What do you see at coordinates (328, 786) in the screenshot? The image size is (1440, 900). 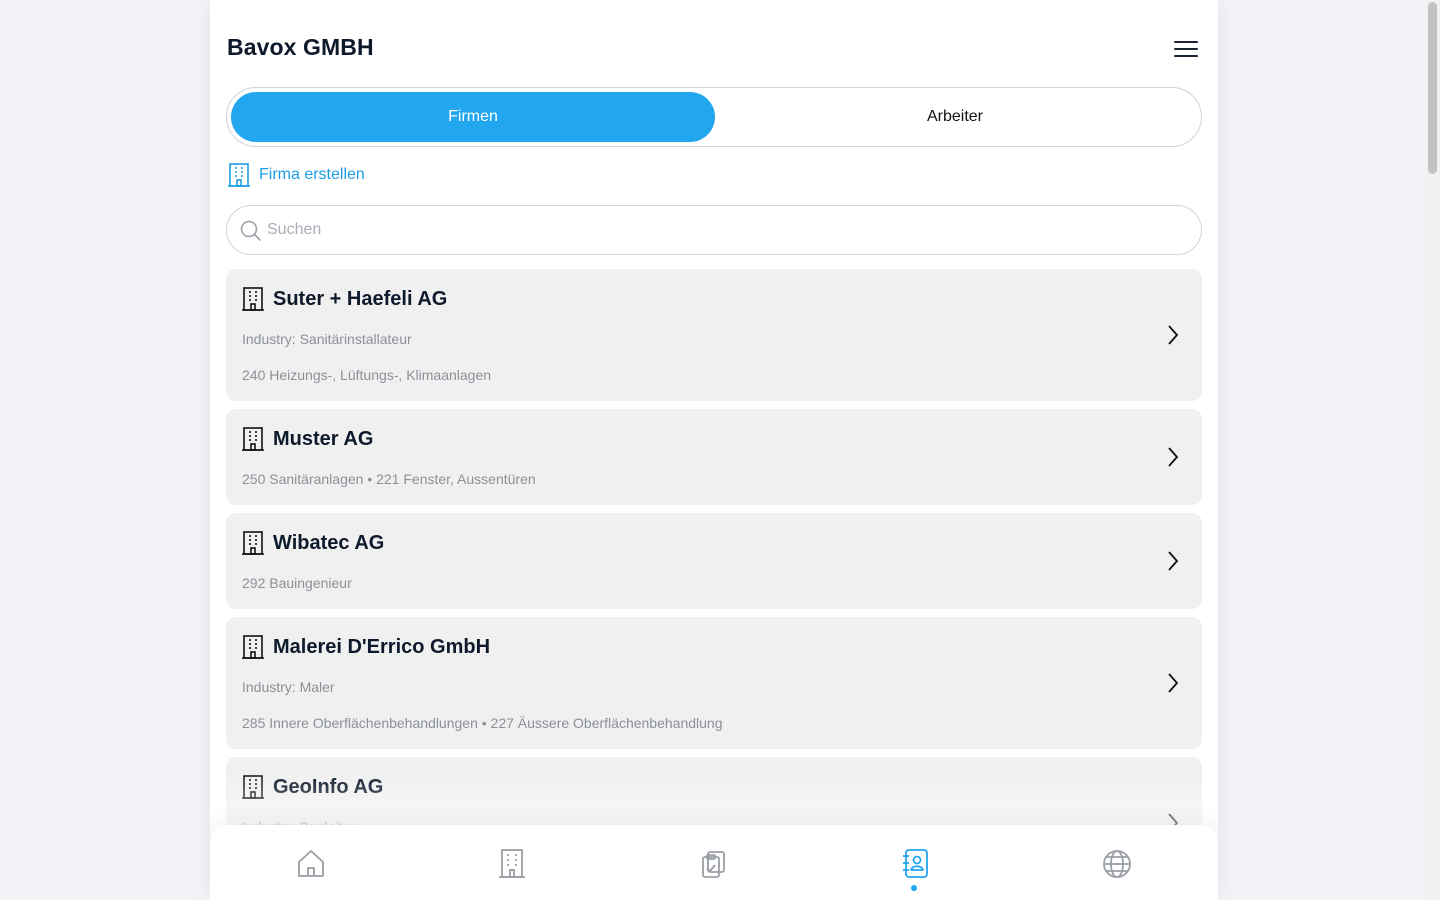 I see `company-name: GeoInfo AG` at bounding box center [328, 786].